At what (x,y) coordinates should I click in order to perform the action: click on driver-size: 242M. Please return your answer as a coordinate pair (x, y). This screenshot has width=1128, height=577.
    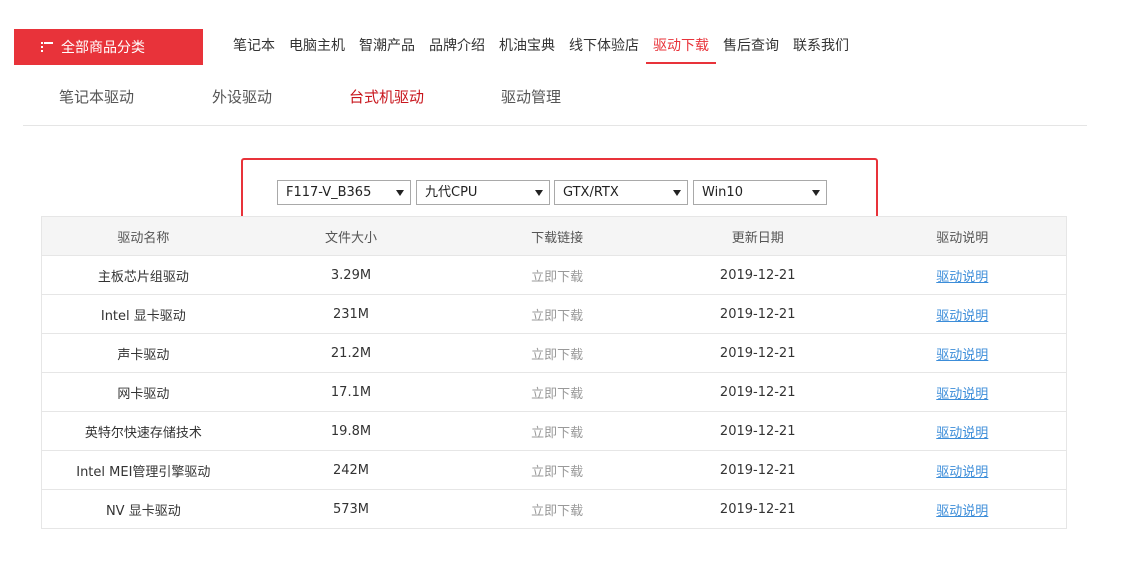
    Looking at the image, I should click on (351, 470).